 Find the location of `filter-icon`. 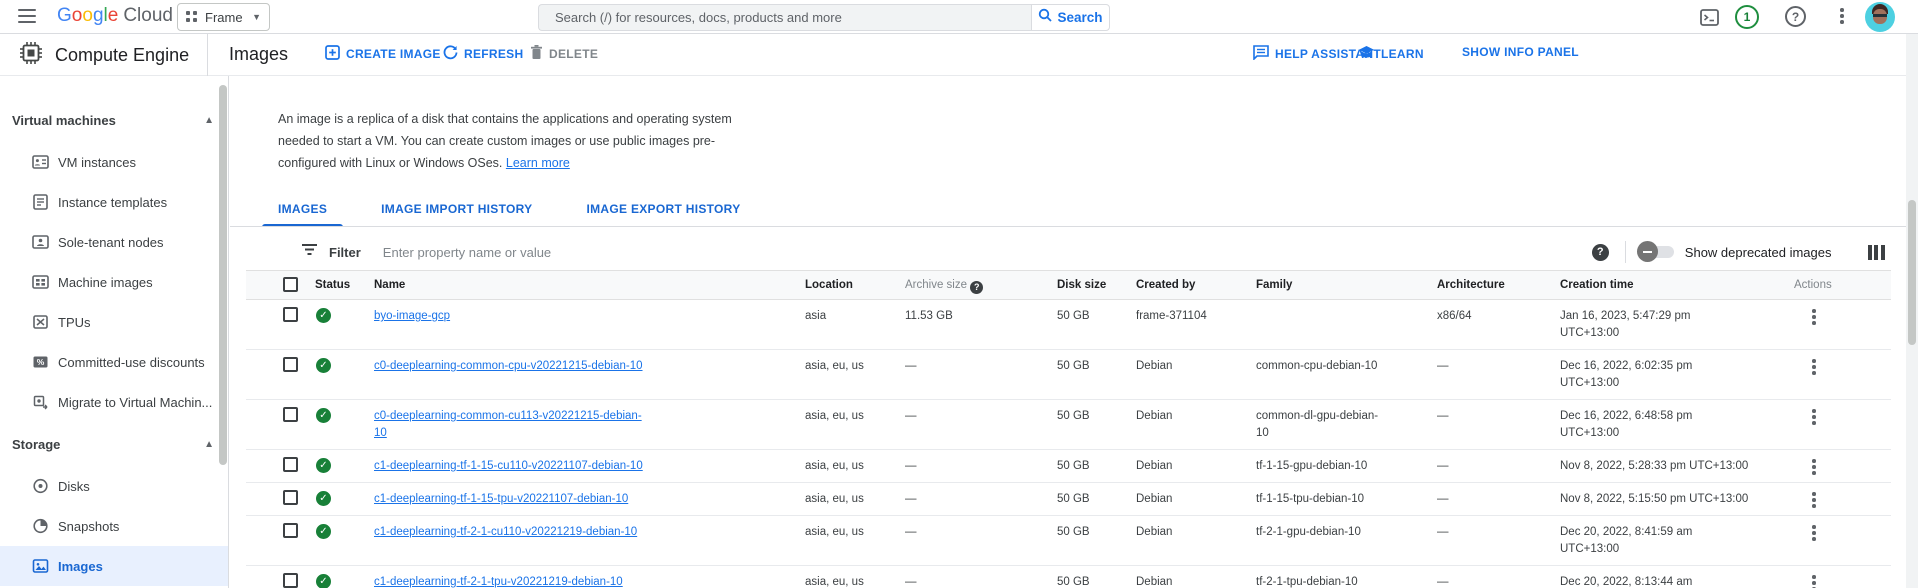

filter-icon is located at coordinates (309, 252).